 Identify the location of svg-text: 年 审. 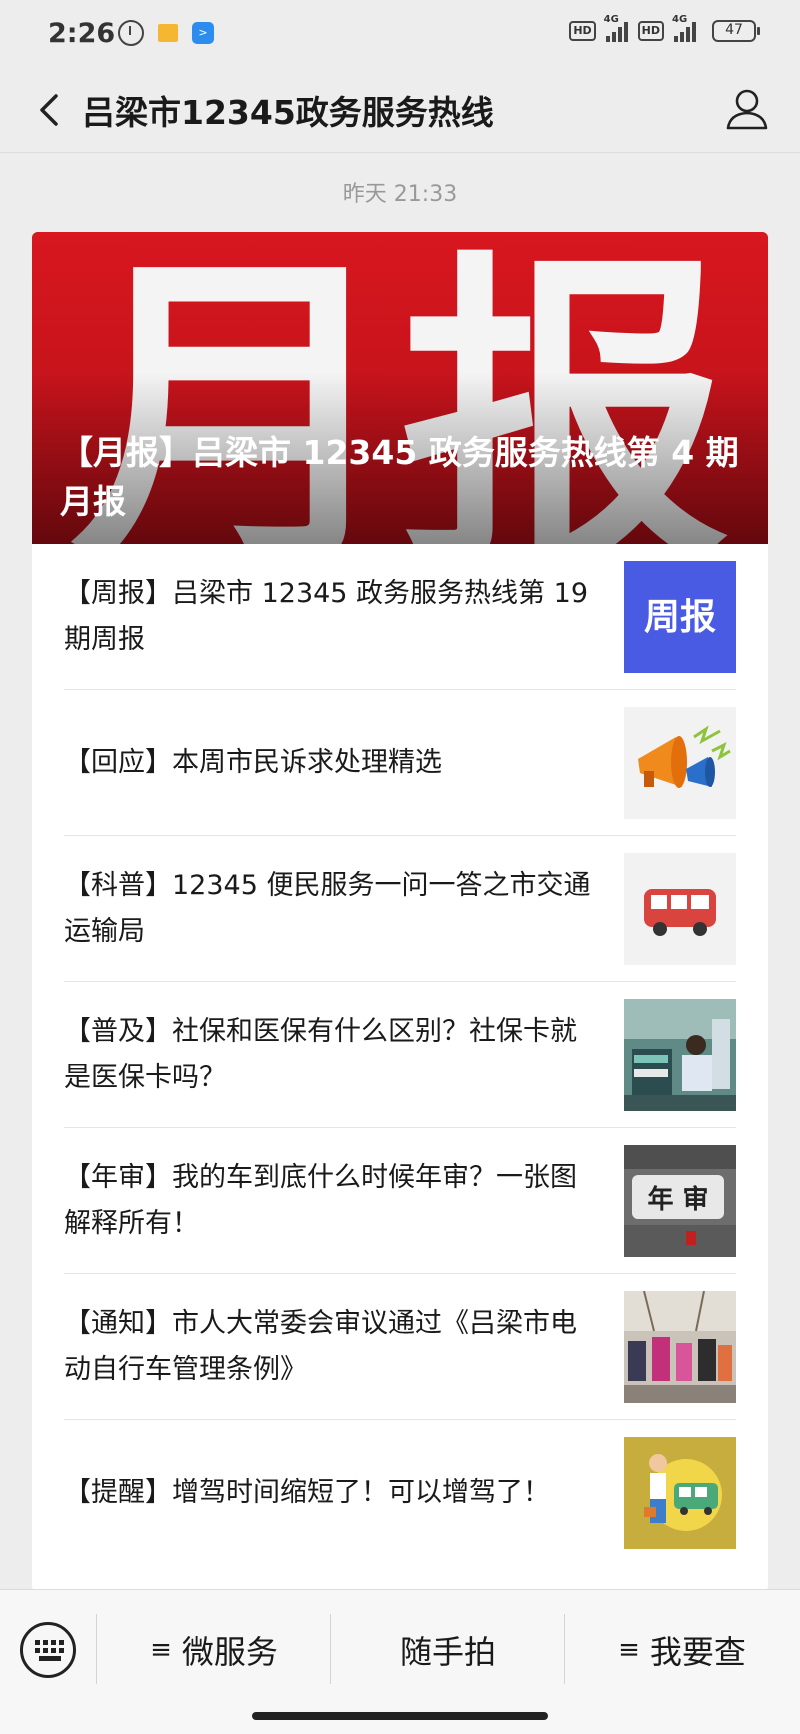
(677, 1199).